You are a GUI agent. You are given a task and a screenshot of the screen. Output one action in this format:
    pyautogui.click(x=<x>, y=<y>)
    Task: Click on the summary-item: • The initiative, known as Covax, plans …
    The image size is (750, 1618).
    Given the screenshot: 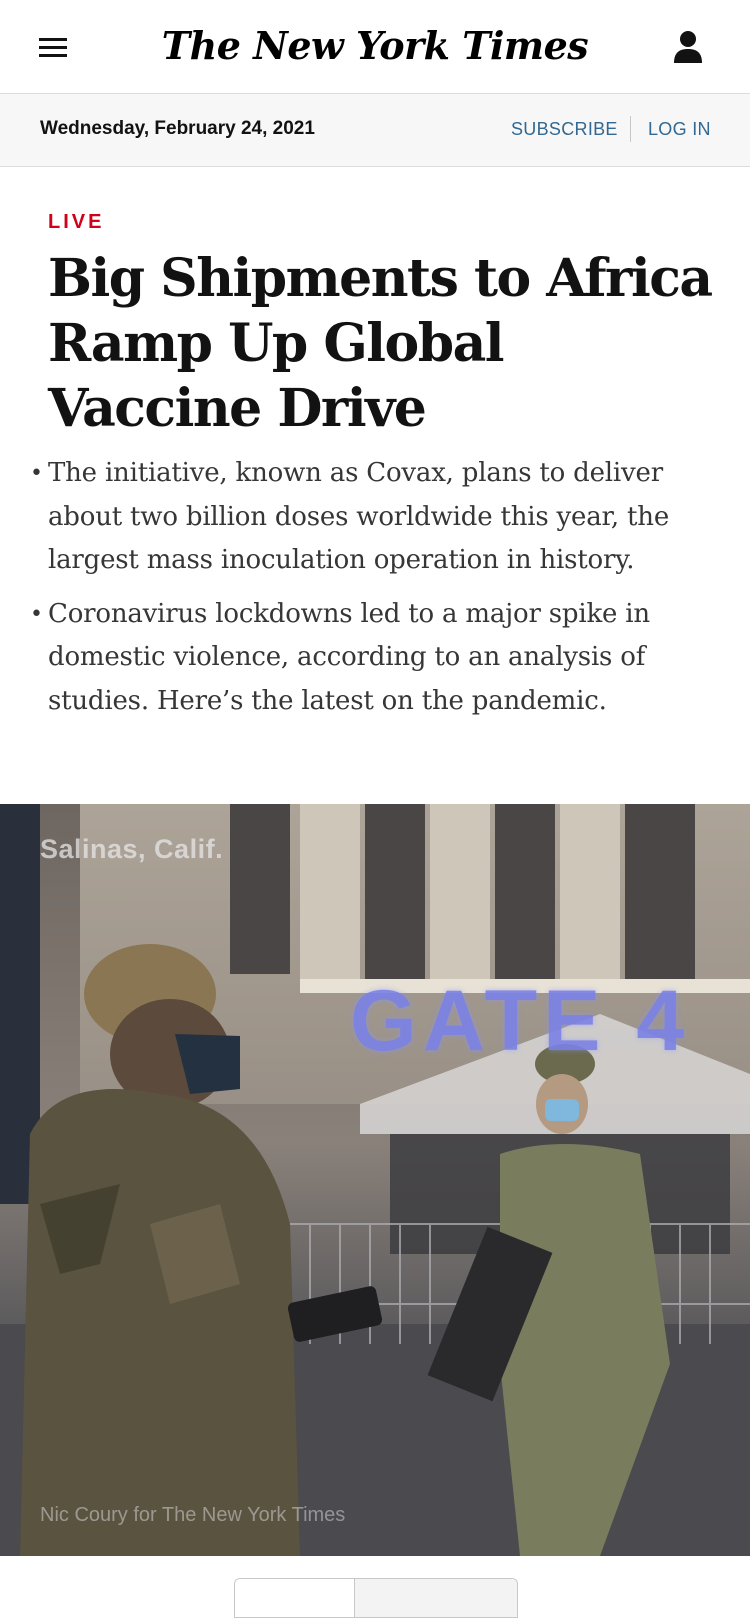 What is the action you would take?
    pyautogui.click(x=371, y=517)
    